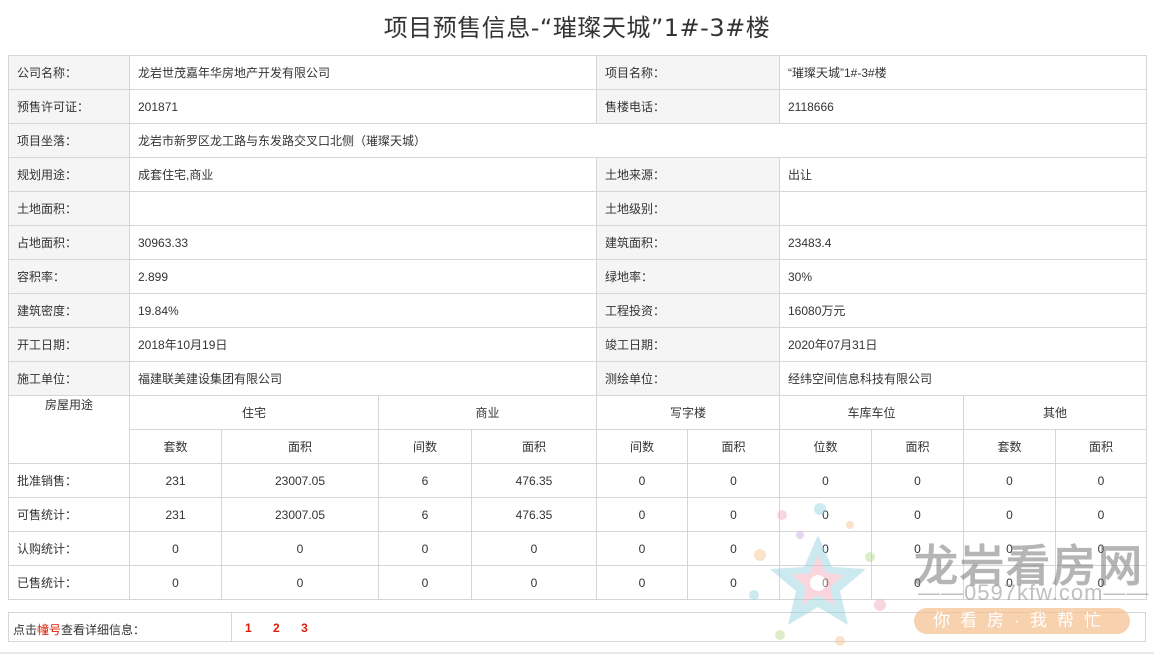 This screenshot has height=662, width=1154. What do you see at coordinates (254, 412) in the screenshot?
I see `group-residential: 住宅` at bounding box center [254, 412].